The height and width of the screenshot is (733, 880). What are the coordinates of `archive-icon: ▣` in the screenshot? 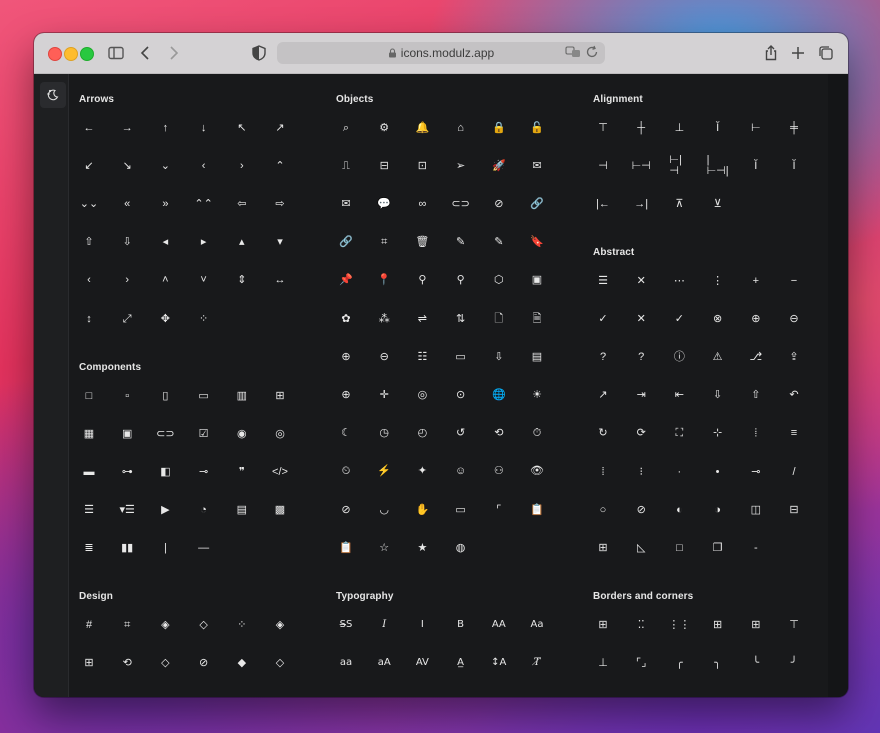 It's located at (537, 281).